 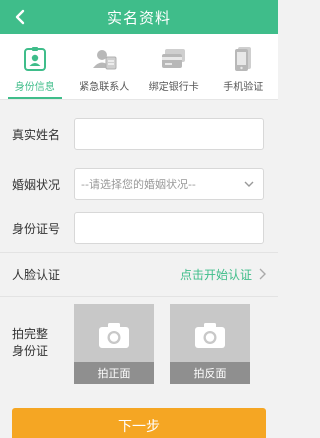 What do you see at coordinates (249, 184) in the screenshot?
I see `chevron-down-icon` at bounding box center [249, 184].